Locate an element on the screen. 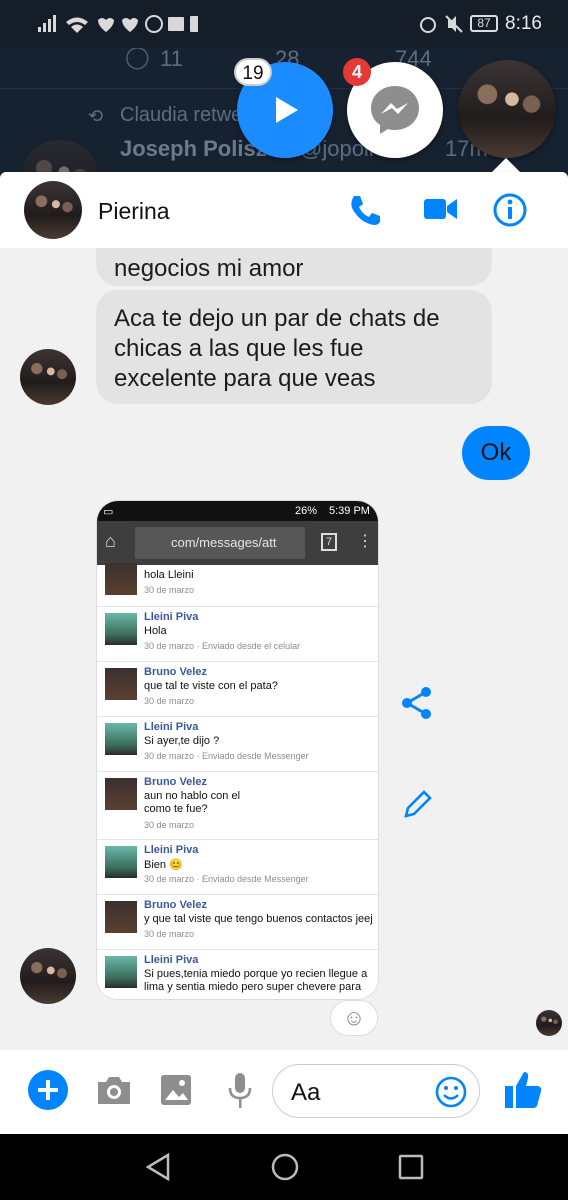 Image resolution: width=568 pixels, height=1200 pixels. back-icon is located at coordinates (158, 1167).